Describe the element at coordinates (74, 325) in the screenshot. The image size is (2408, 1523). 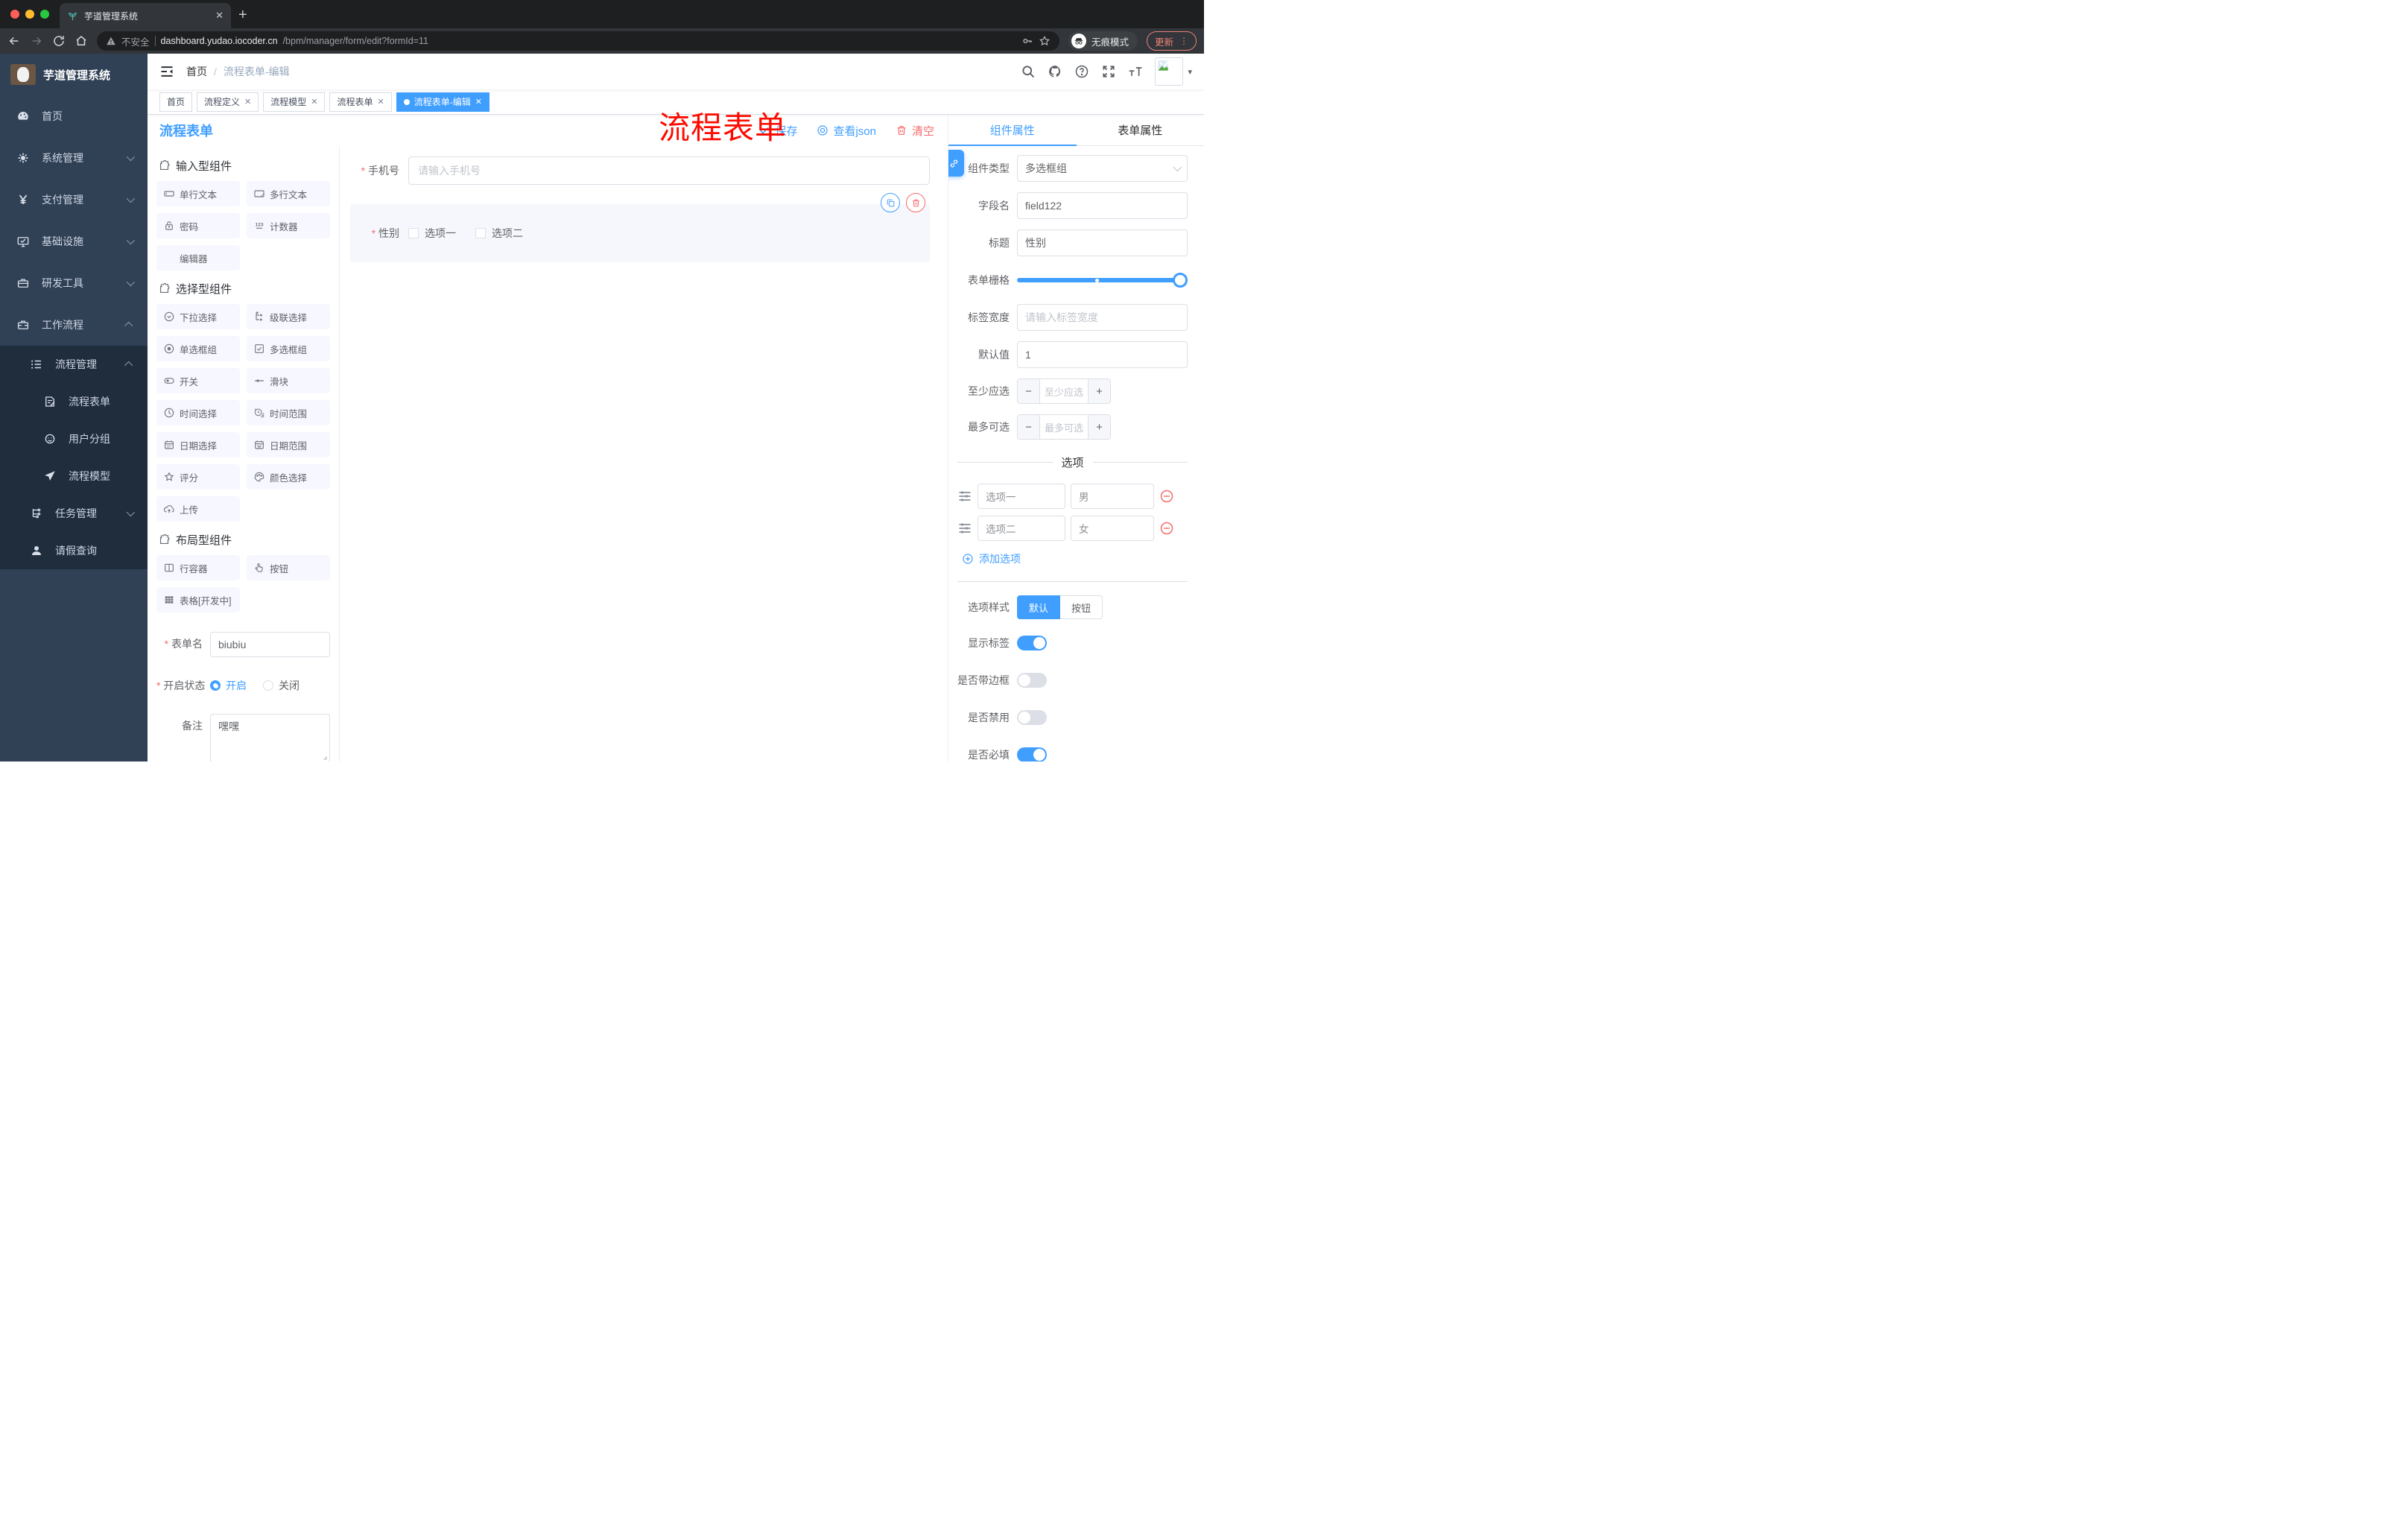
I see `sidebar-item: 工作流程` at that location.